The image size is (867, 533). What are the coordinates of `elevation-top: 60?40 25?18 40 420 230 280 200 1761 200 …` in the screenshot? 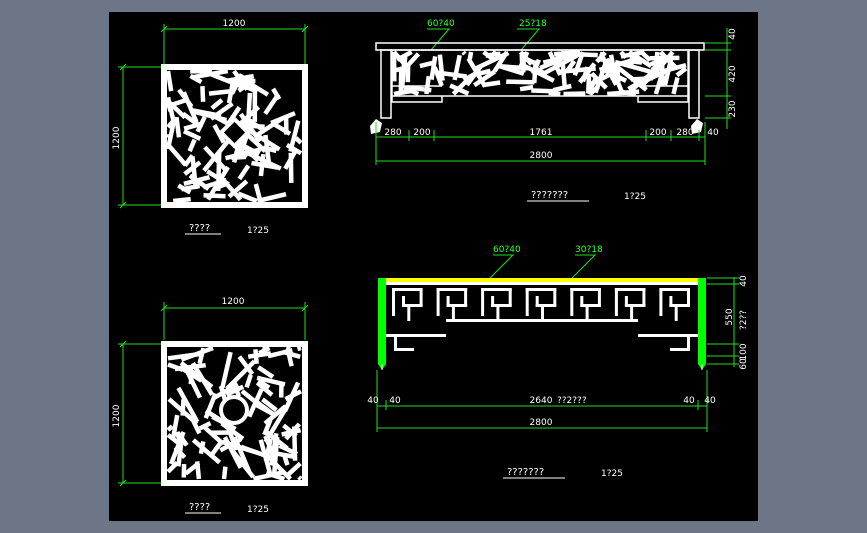 It's located at (554, 110).